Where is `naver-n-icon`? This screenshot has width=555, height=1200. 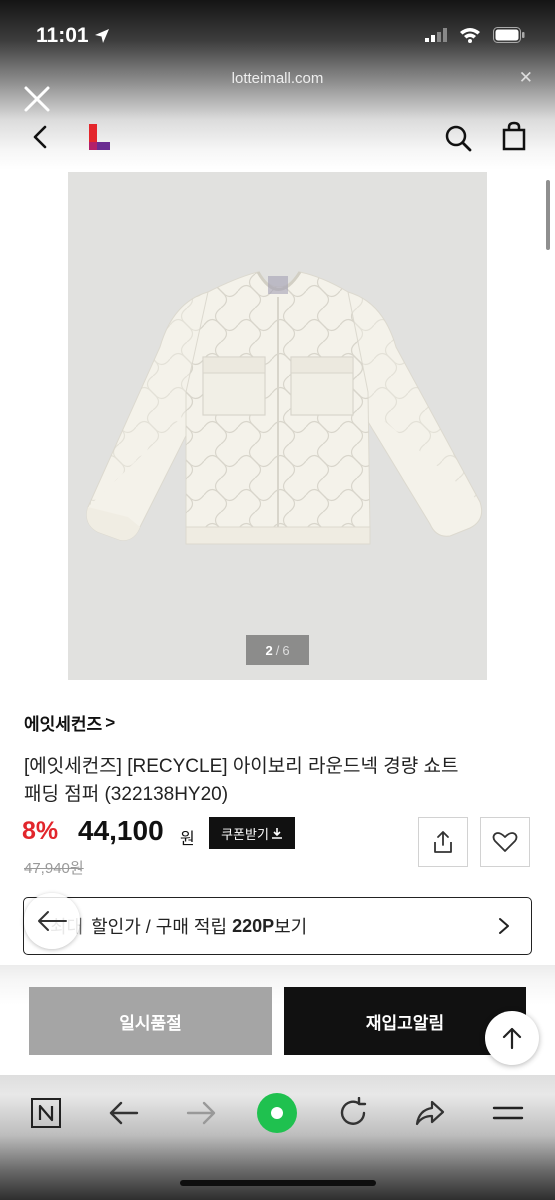
naver-n-icon is located at coordinates (46, 1113).